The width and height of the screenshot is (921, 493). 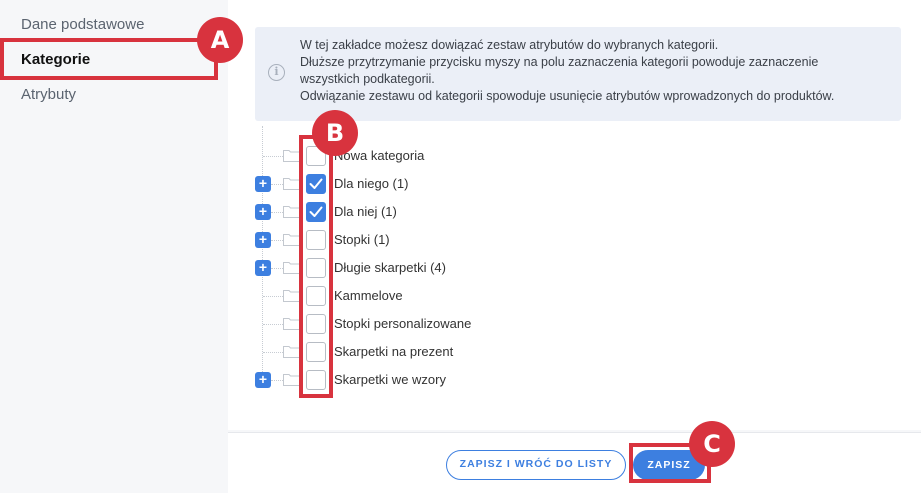 What do you see at coordinates (460, 296) in the screenshot?
I see `category-row: Kammelove` at bounding box center [460, 296].